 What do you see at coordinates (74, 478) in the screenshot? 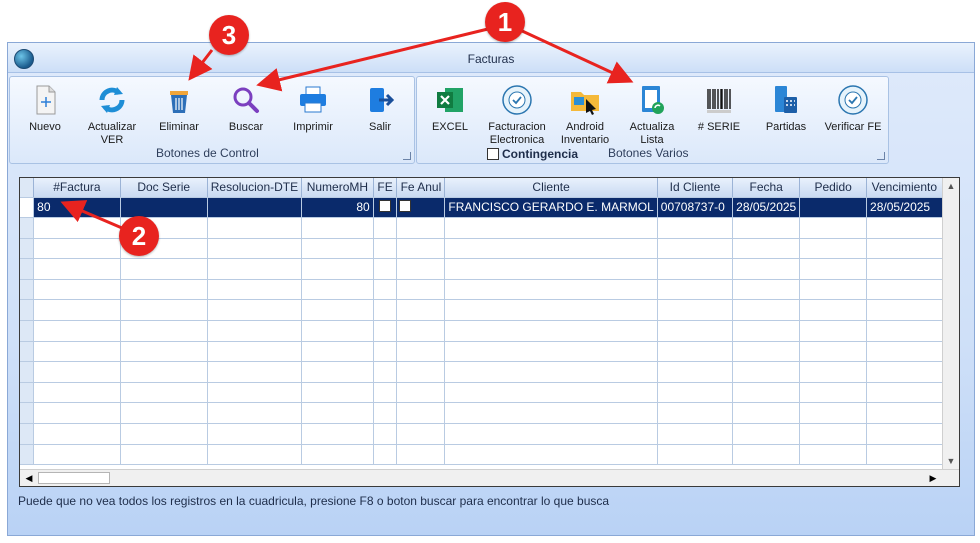
I see `horizontal-scroll-thumb` at bounding box center [74, 478].